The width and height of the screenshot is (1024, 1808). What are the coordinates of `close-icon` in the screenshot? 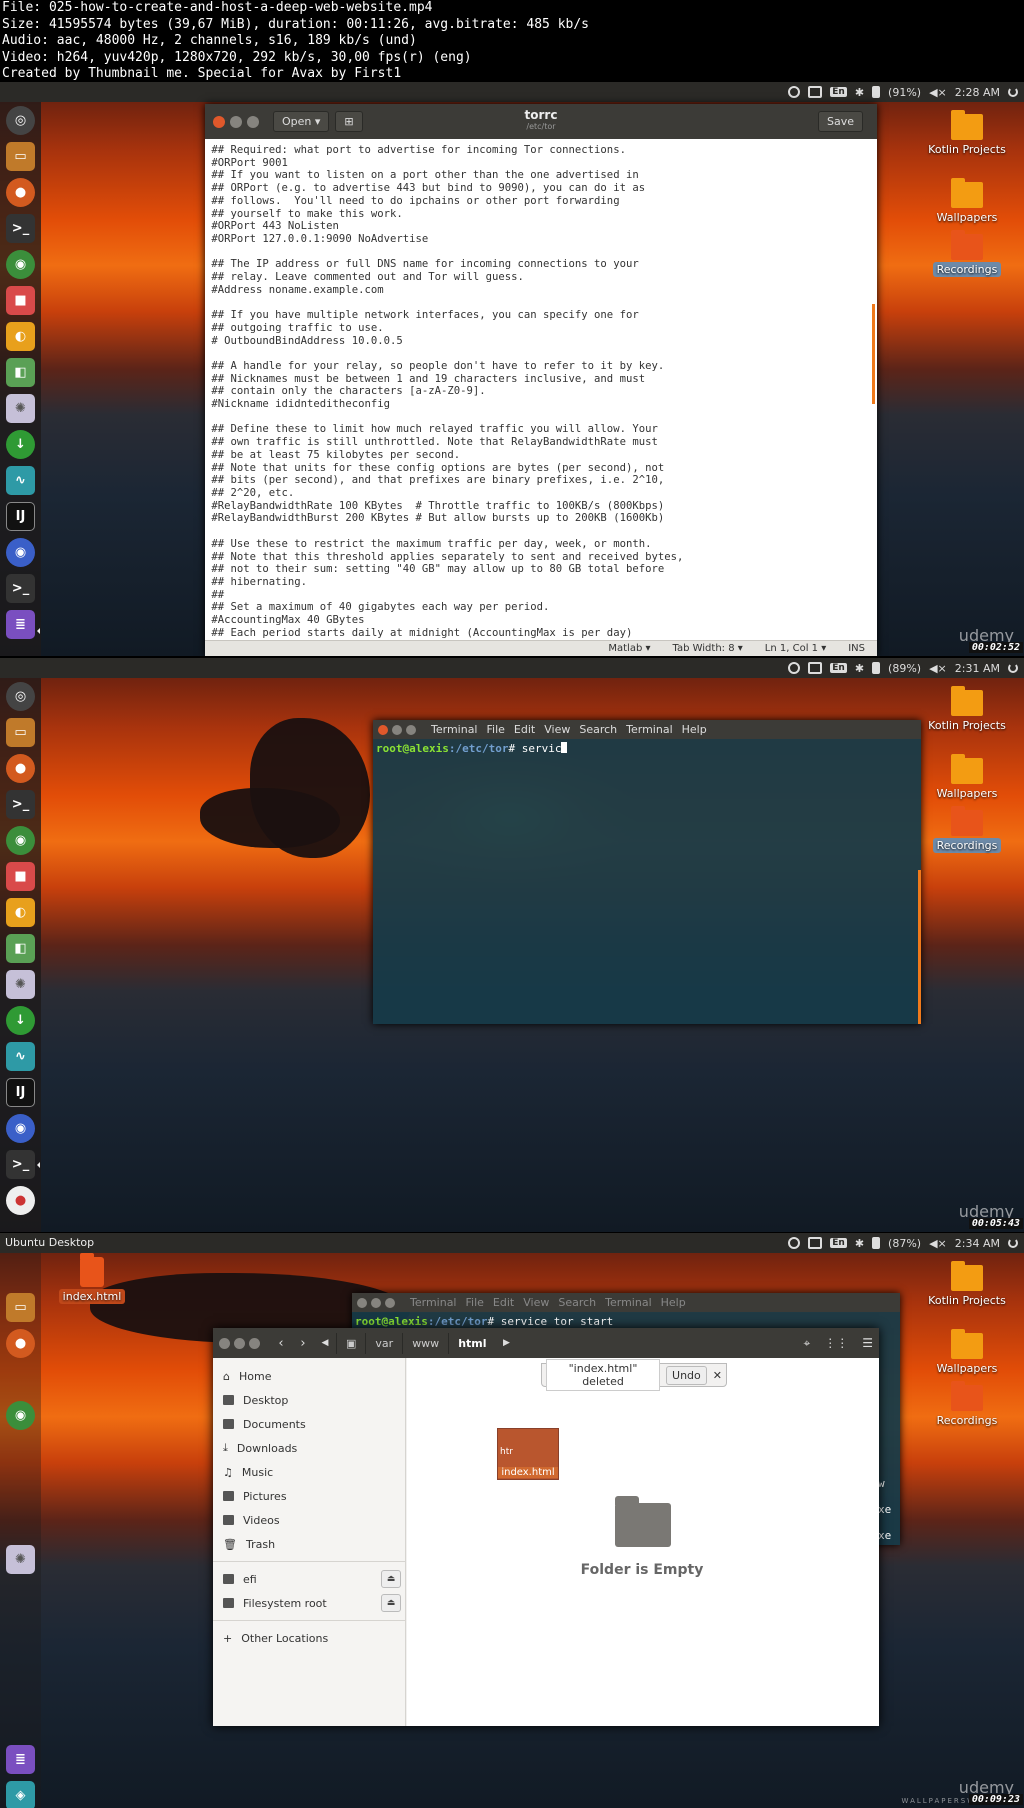 It's located at (224, 1343).